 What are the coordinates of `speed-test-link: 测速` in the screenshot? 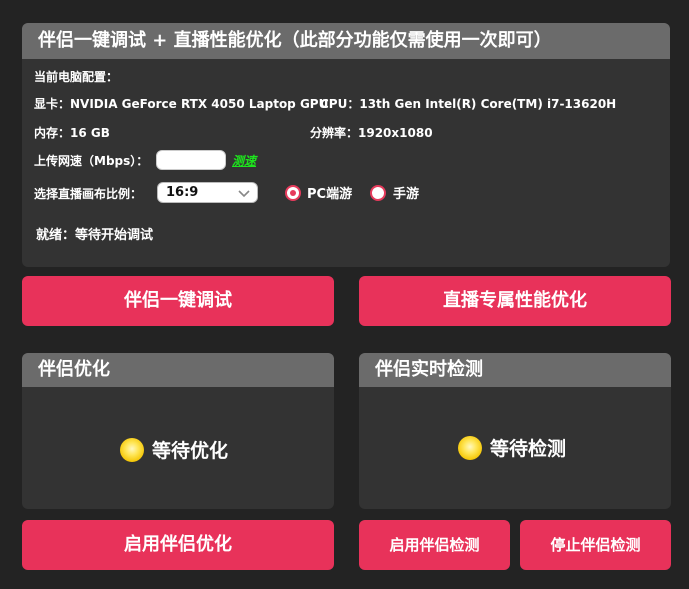 It's located at (244, 160).